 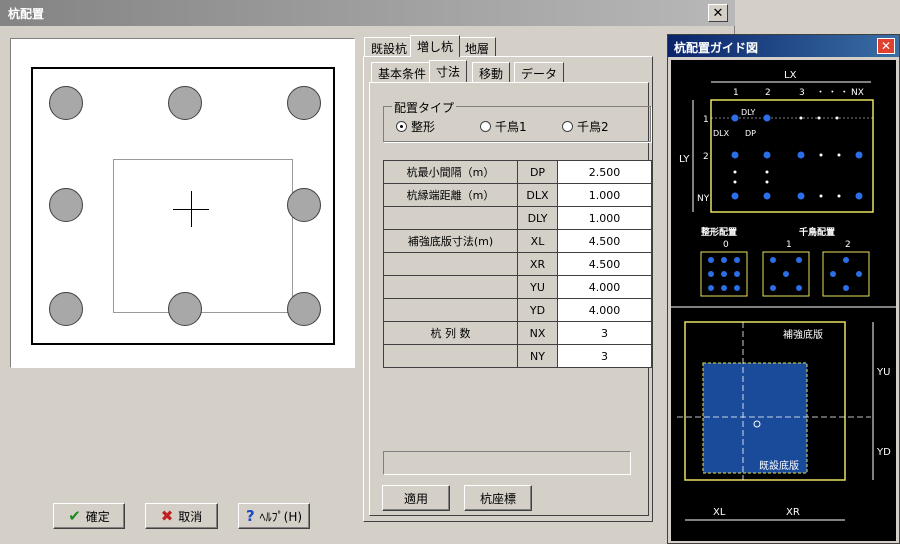 I want to click on tab-additional-piles: 増し杭, so click(x=435, y=46).